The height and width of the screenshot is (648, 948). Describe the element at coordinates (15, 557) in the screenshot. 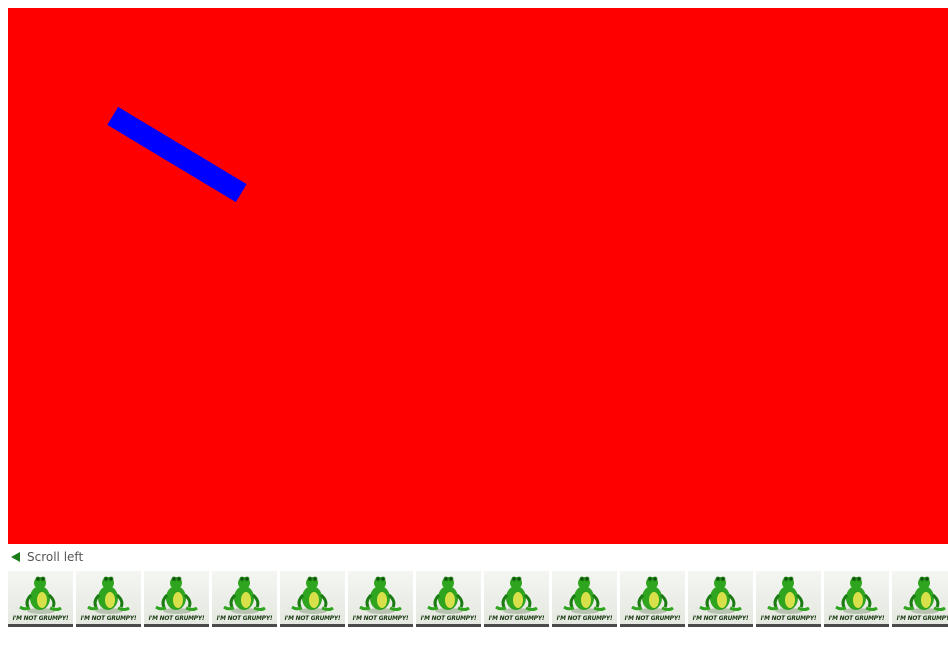

I see `left-arrow-icon` at that location.